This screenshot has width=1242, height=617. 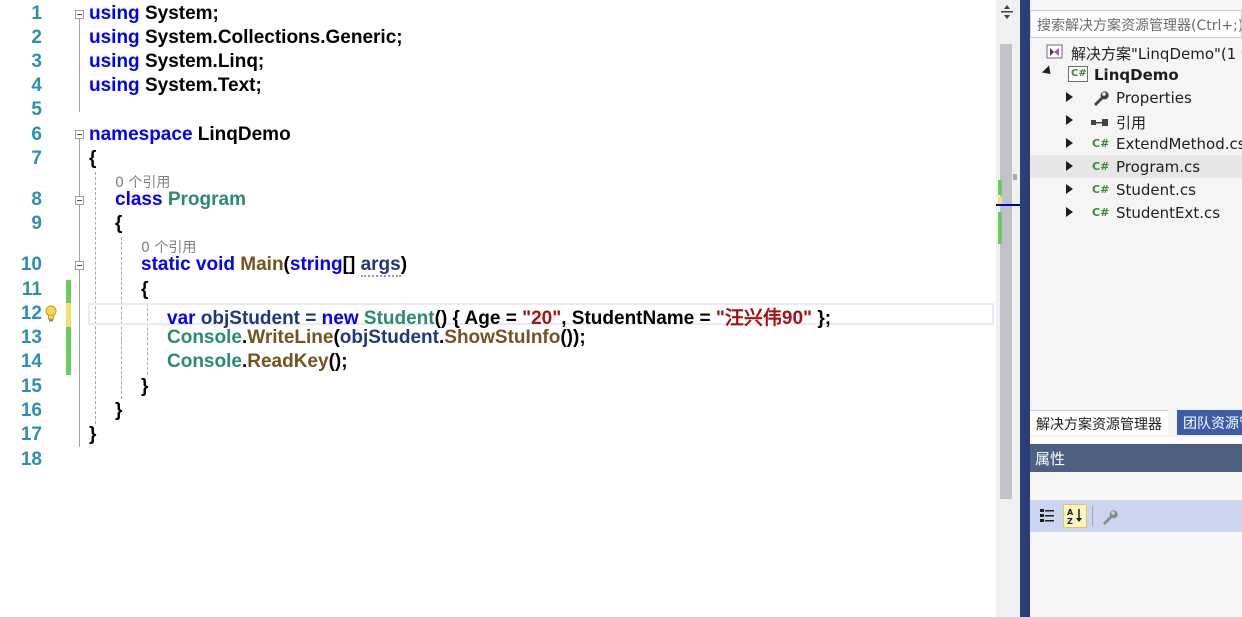 I want to click on csharp-file-icon: C#, so click(x=1101, y=212).